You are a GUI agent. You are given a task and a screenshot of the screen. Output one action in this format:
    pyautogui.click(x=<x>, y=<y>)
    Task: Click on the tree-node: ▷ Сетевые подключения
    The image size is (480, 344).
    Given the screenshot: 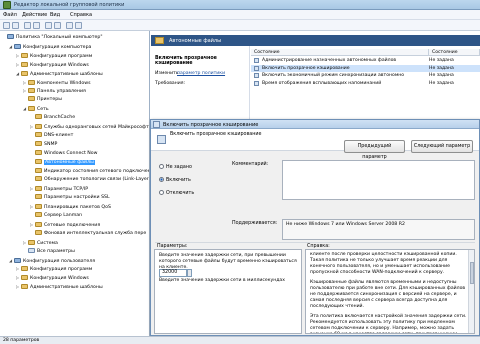 What is the action you would take?
    pyautogui.click(x=65, y=225)
    